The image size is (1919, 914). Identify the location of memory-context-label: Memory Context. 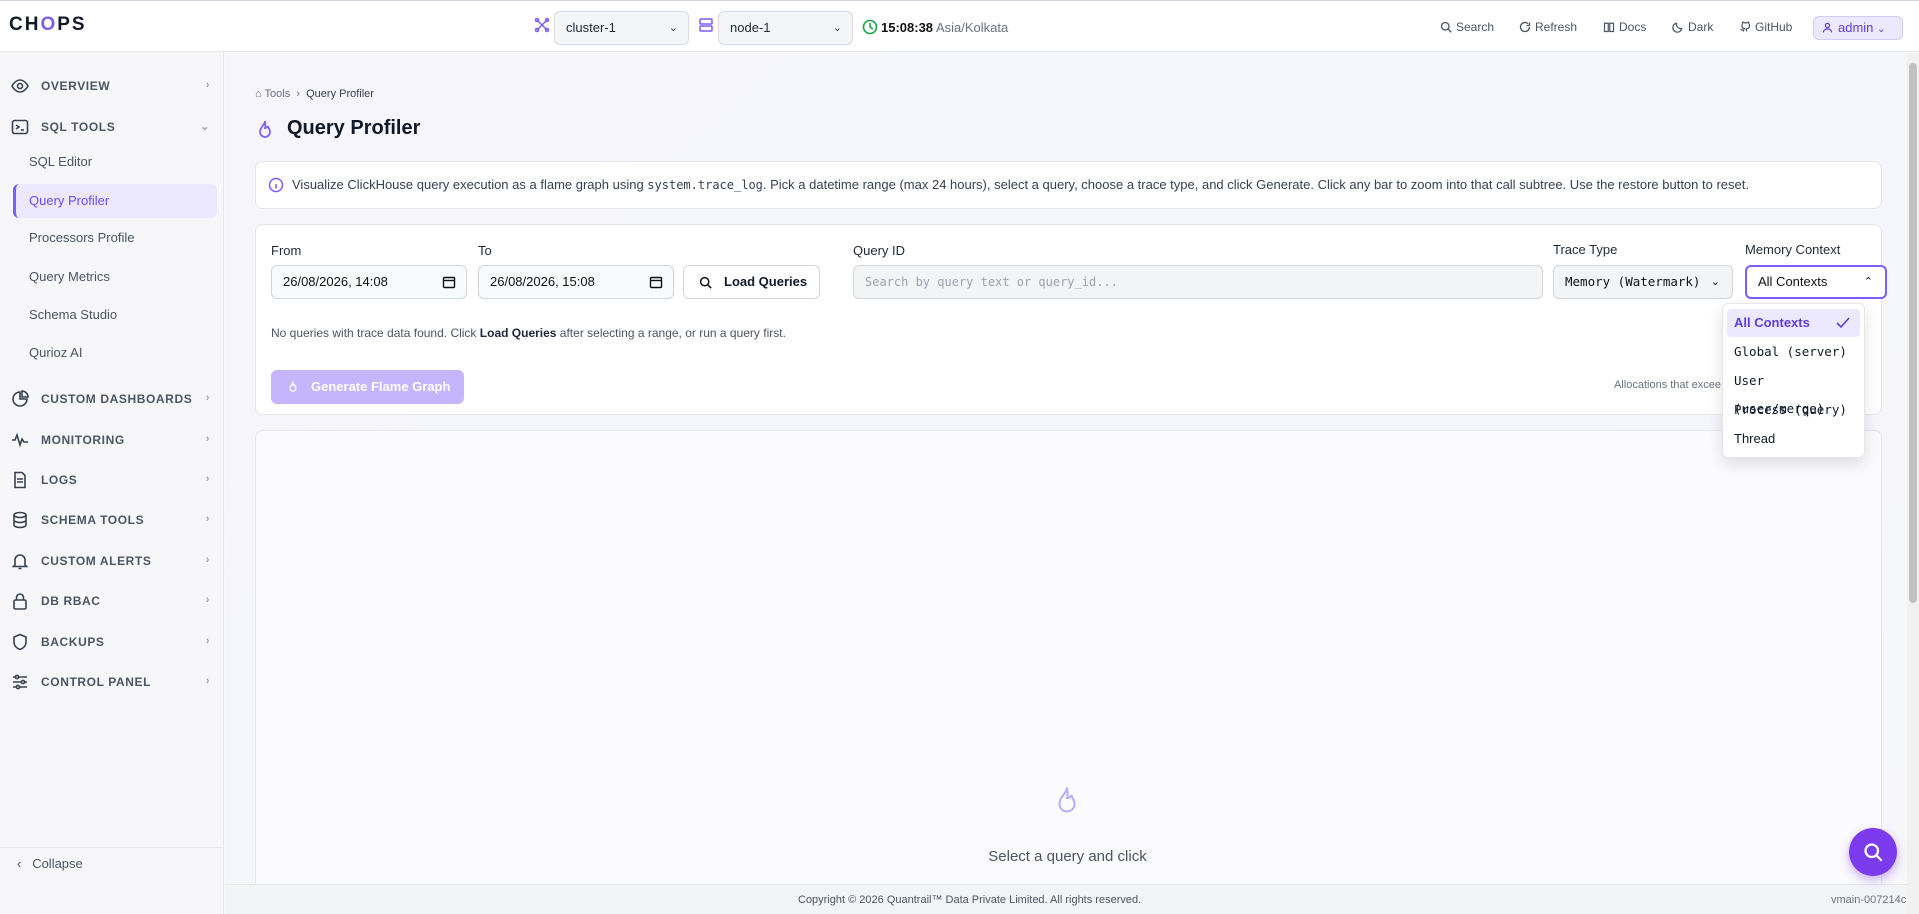
(1793, 249).